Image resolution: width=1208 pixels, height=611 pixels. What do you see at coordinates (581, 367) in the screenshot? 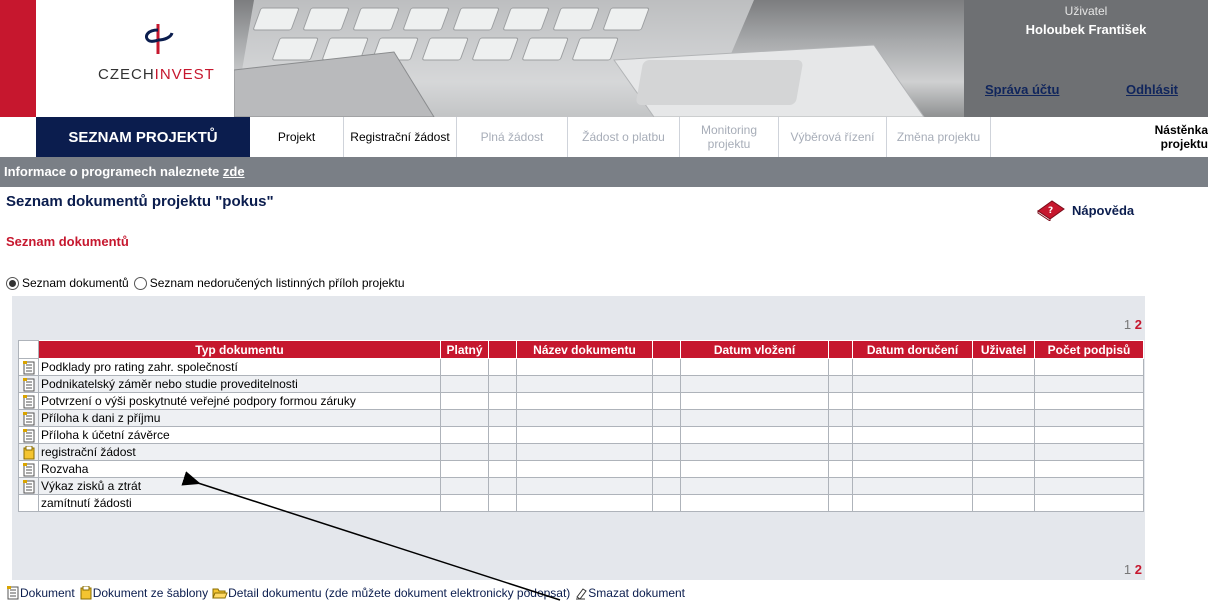
I see `table-row: Podklady pro rating zahr. společností` at bounding box center [581, 367].